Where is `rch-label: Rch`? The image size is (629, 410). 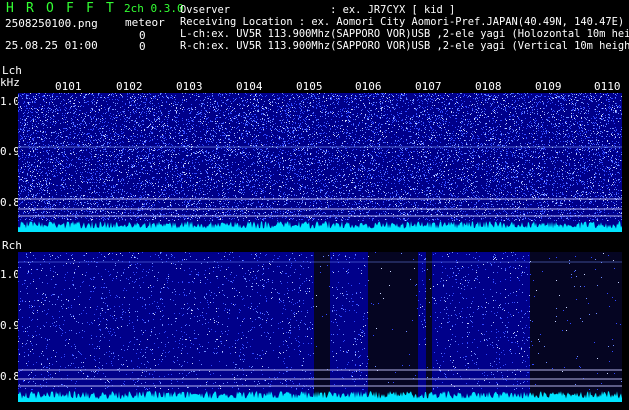
rch-label: Rch is located at coordinates (12, 245).